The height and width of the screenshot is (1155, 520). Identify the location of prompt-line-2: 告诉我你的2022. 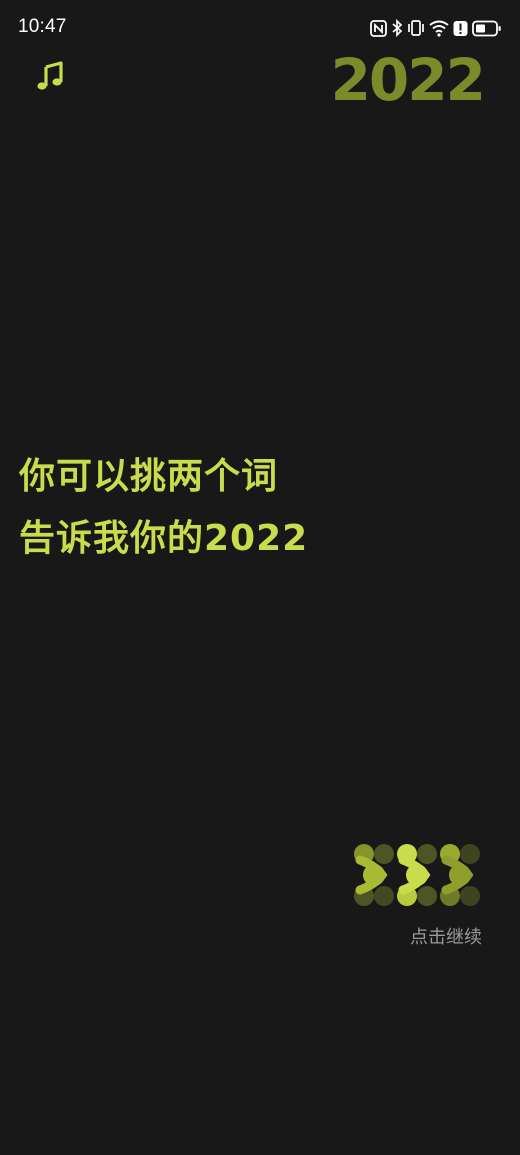
(164, 538).